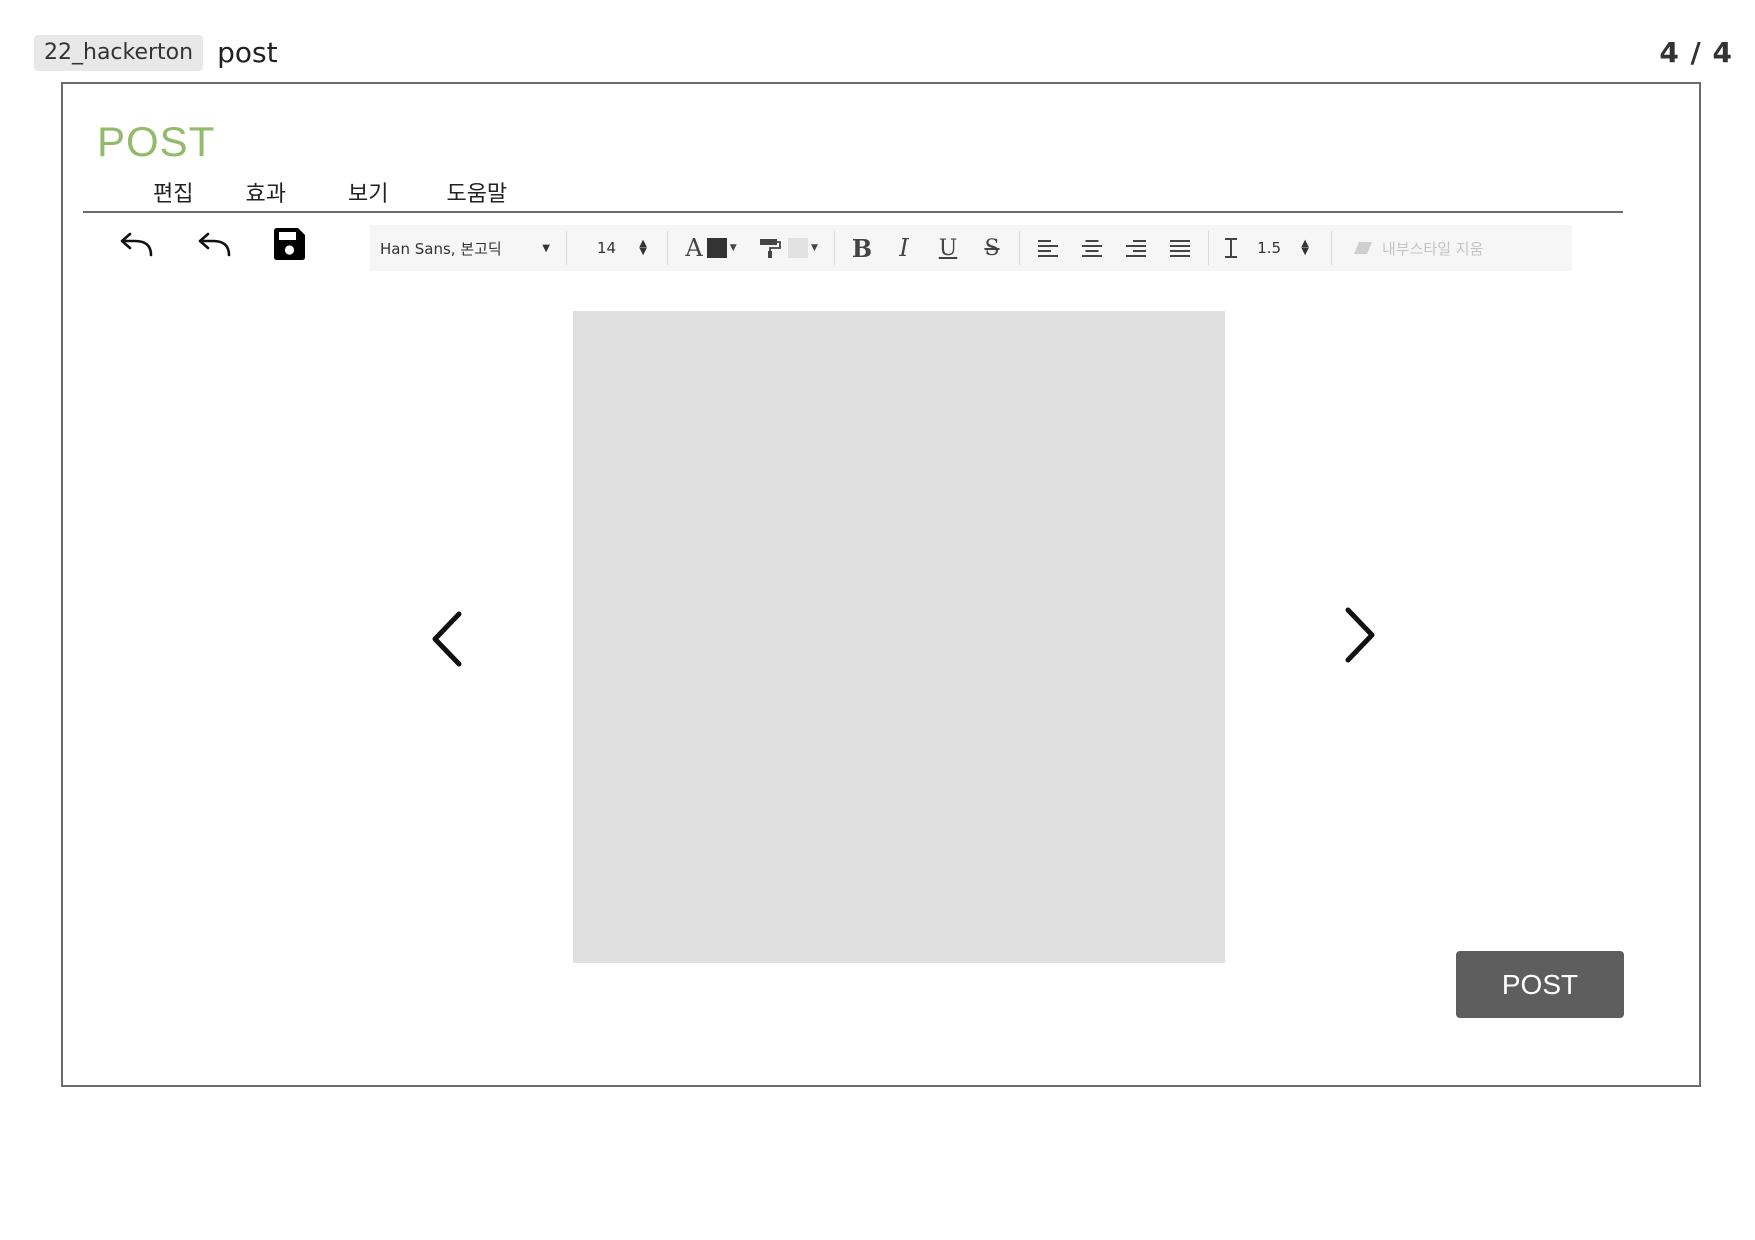 This screenshot has width=1755, height=1240. Describe the element at coordinates (770, 248) in the screenshot. I see `paint-roller-icon` at that location.